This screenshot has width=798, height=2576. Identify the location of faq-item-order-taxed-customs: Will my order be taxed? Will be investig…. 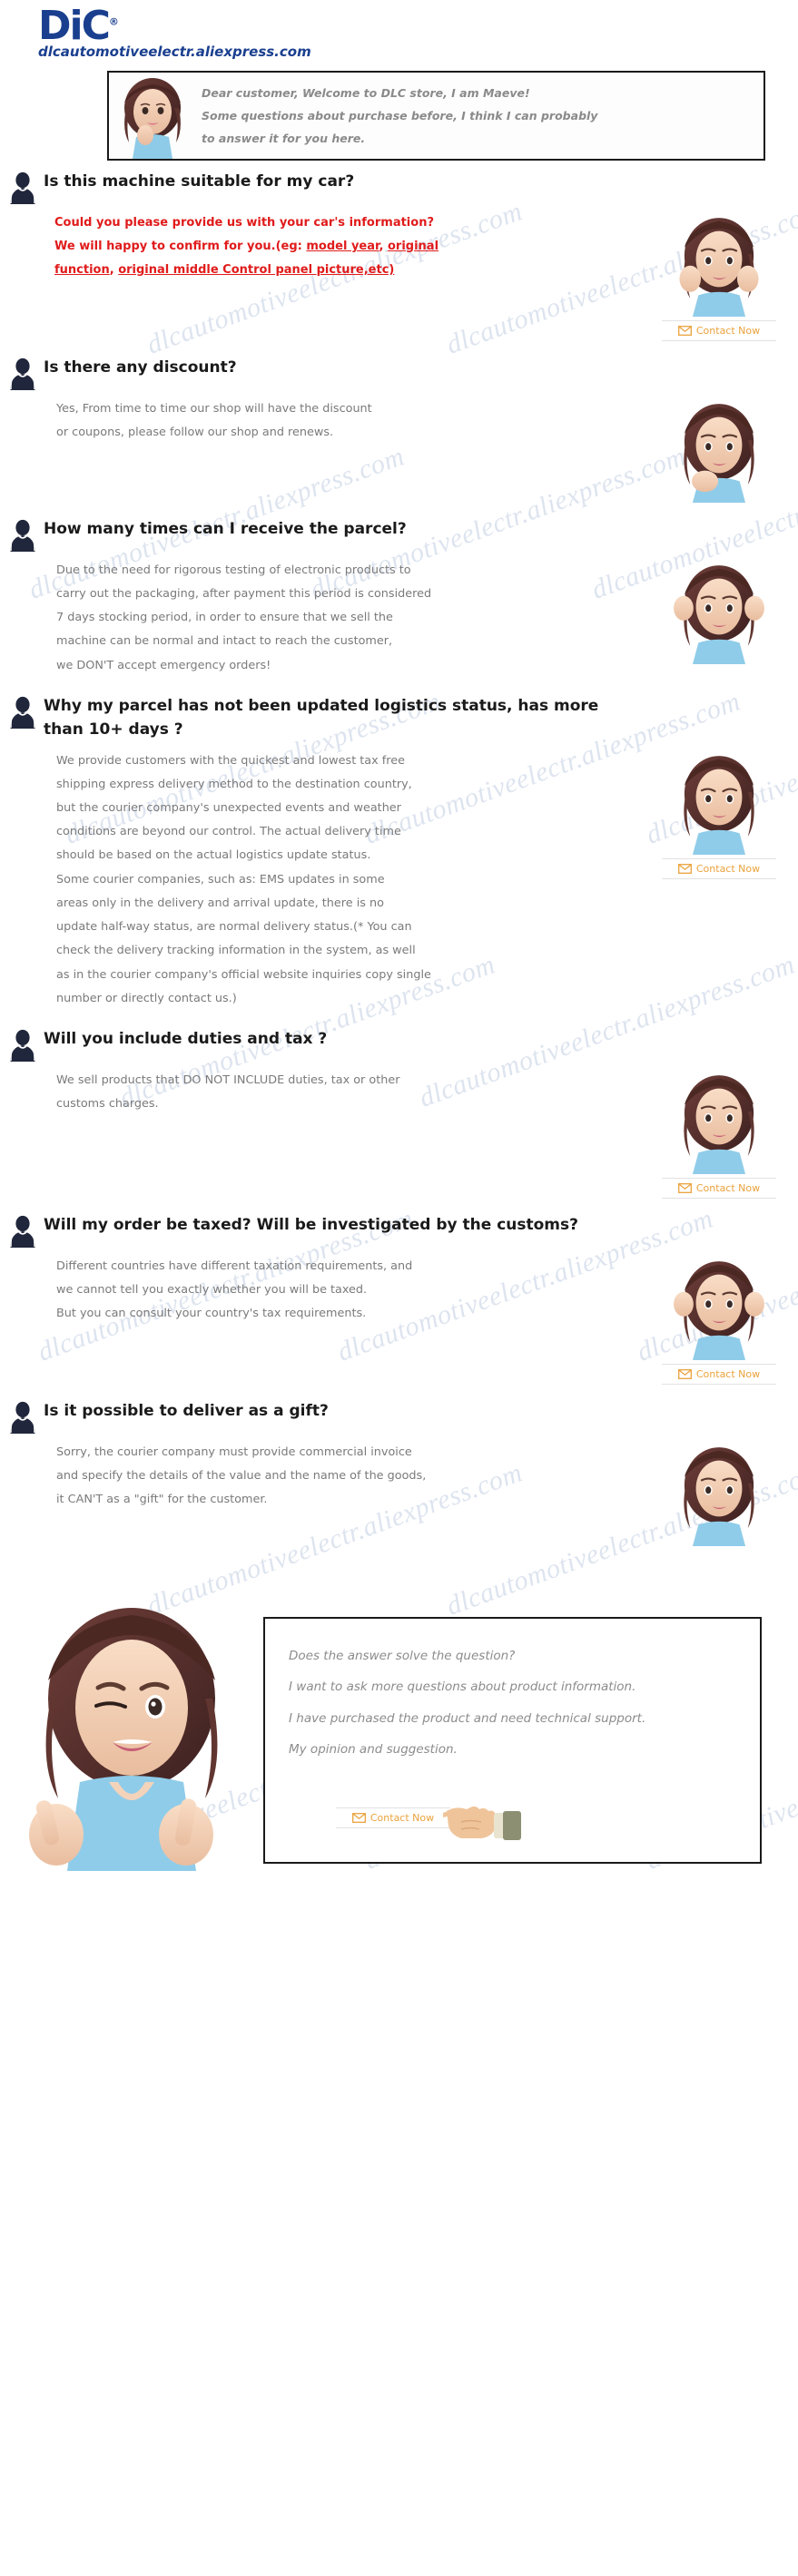
(399, 1297).